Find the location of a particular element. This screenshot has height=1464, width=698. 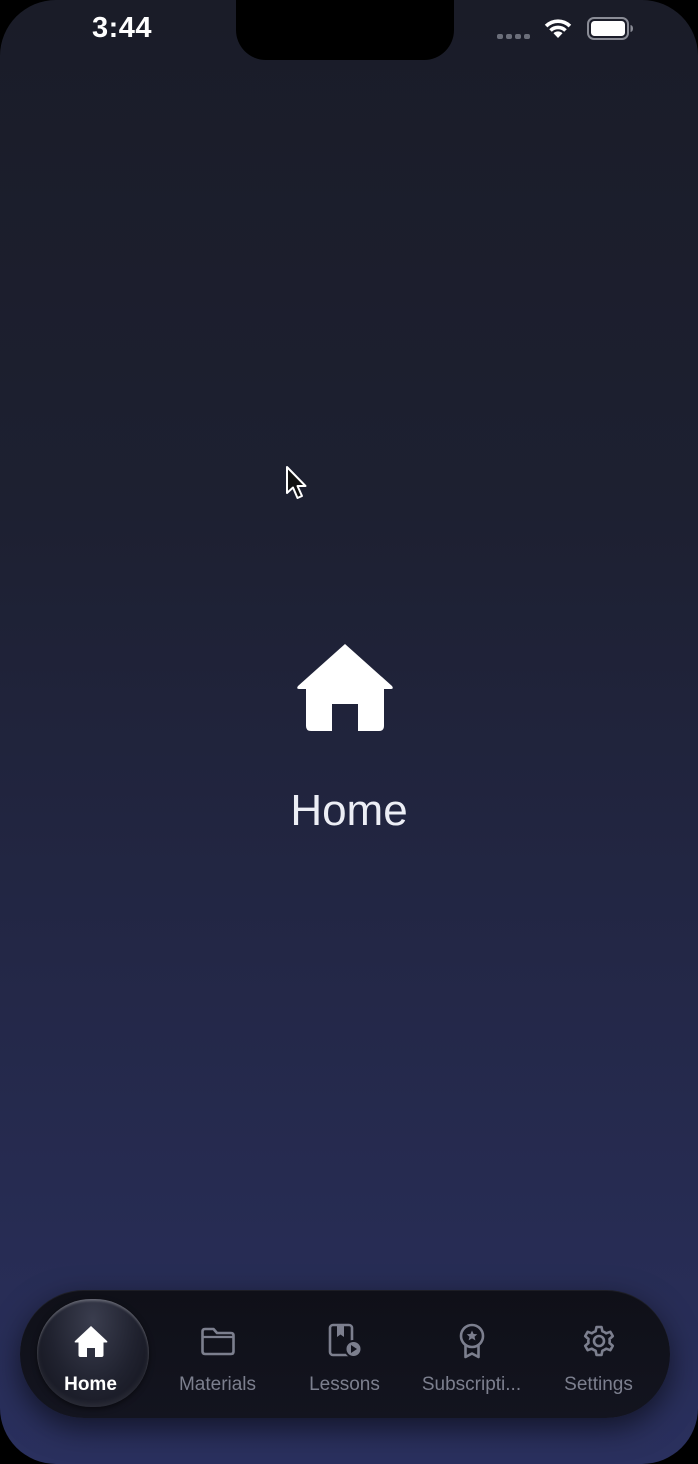

tab-materials: Materials is located at coordinates (217, 1354).